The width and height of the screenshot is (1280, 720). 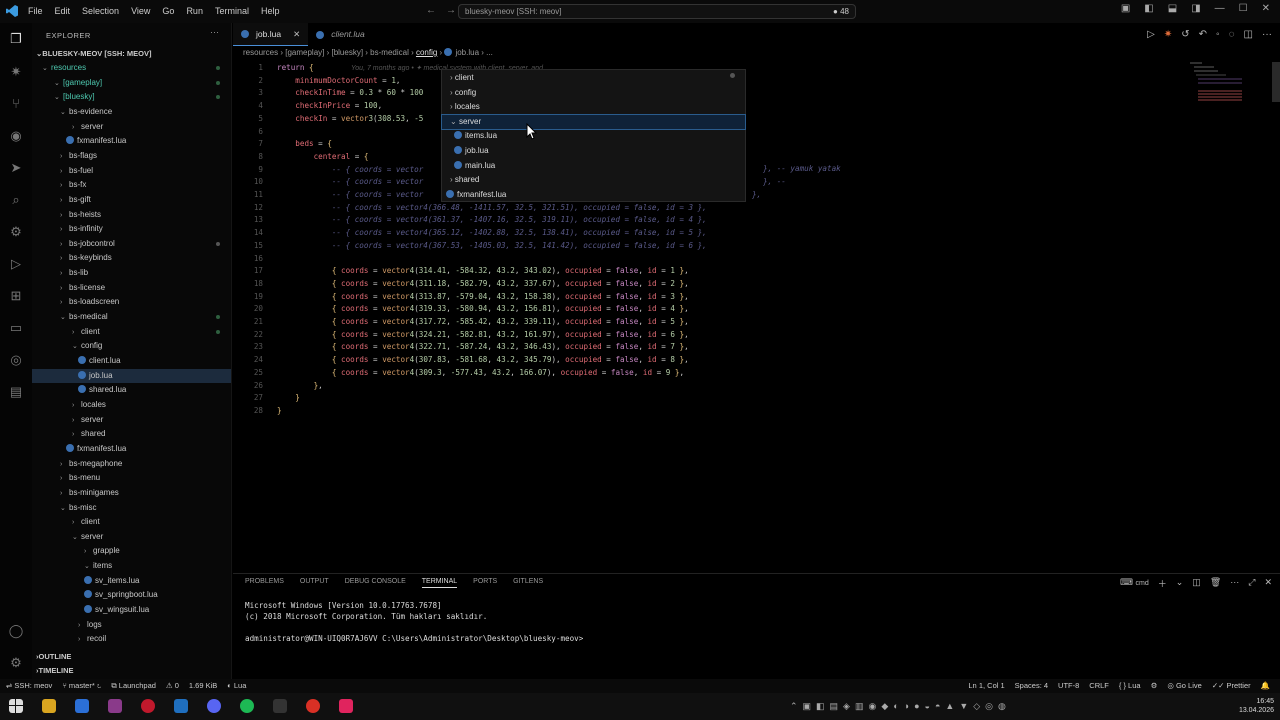 I want to click on workspace-root: ⌄BLUESKY-MEOV [SSH: MEOV], so click(x=131, y=54).